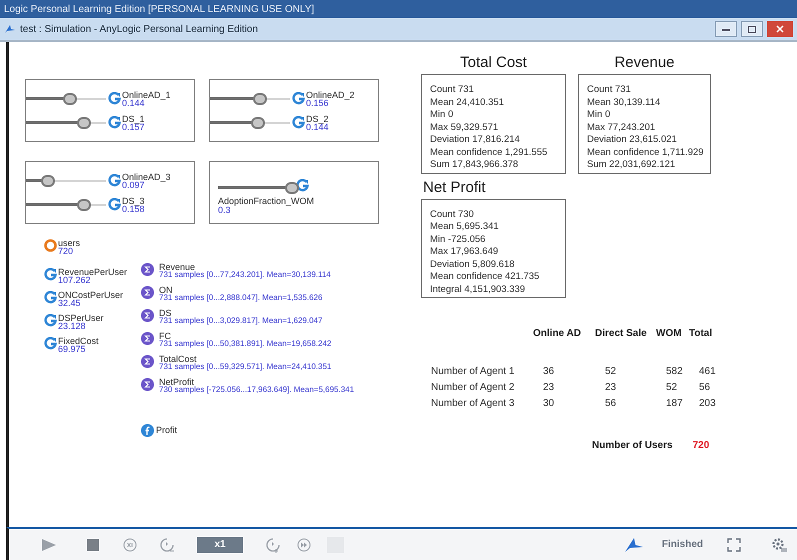 This screenshot has height=560, width=797. Describe the element at coordinates (330, 94) in the screenshot. I see `slider-label: OnlineAD_2` at that location.